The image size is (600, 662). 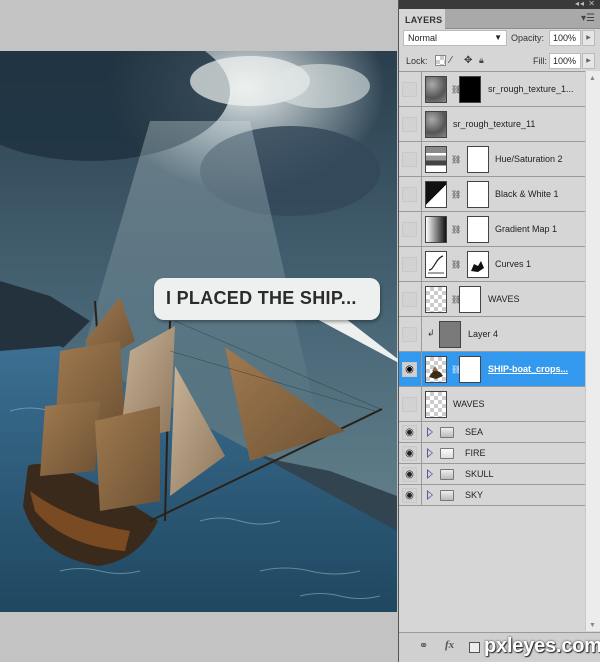 What do you see at coordinates (436, 229) in the screenshot?
I see `gradient-map-icon` at bounding box center [436, 229].